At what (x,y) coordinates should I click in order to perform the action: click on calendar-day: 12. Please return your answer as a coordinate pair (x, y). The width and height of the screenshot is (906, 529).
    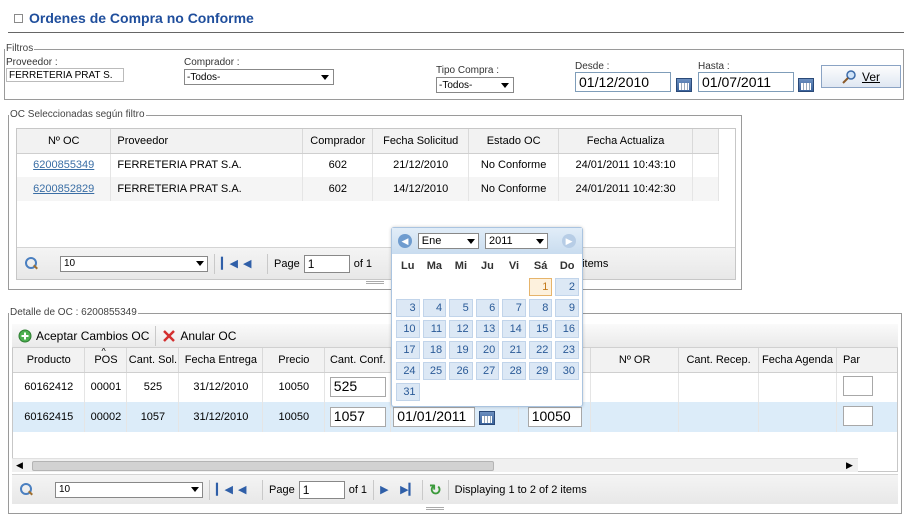
    Looking at the image, I should click on (461, 329).